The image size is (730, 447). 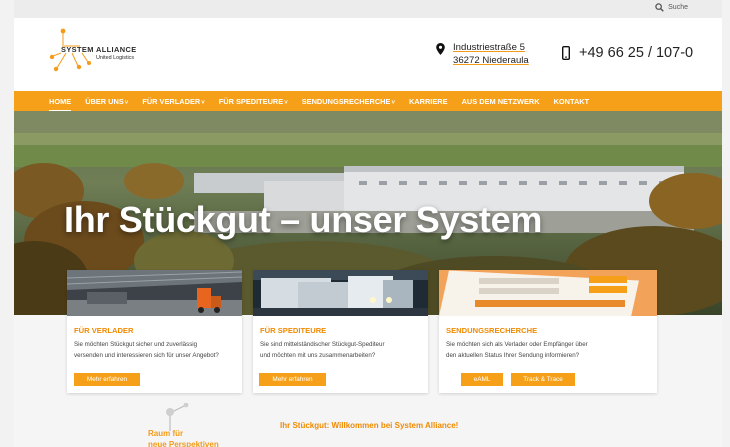 What do you see at coordinates (99, 49) in the screenshot?
I see `logo-name: SYSTEM ALLIANCE` at bounding box center [99, 49].